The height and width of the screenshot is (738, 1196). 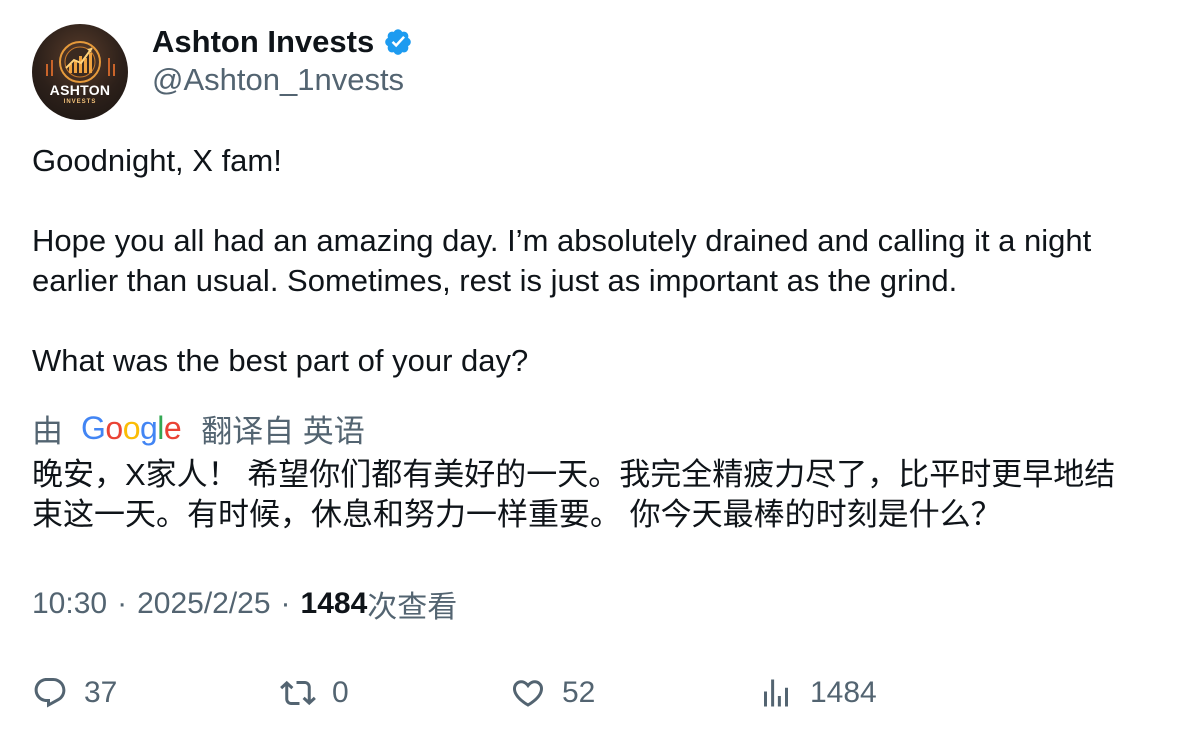 What do you see at coordinates (69, 604) in the screenshot?
I see `tweet-time: 10:30` at bounding box center [69, 604].